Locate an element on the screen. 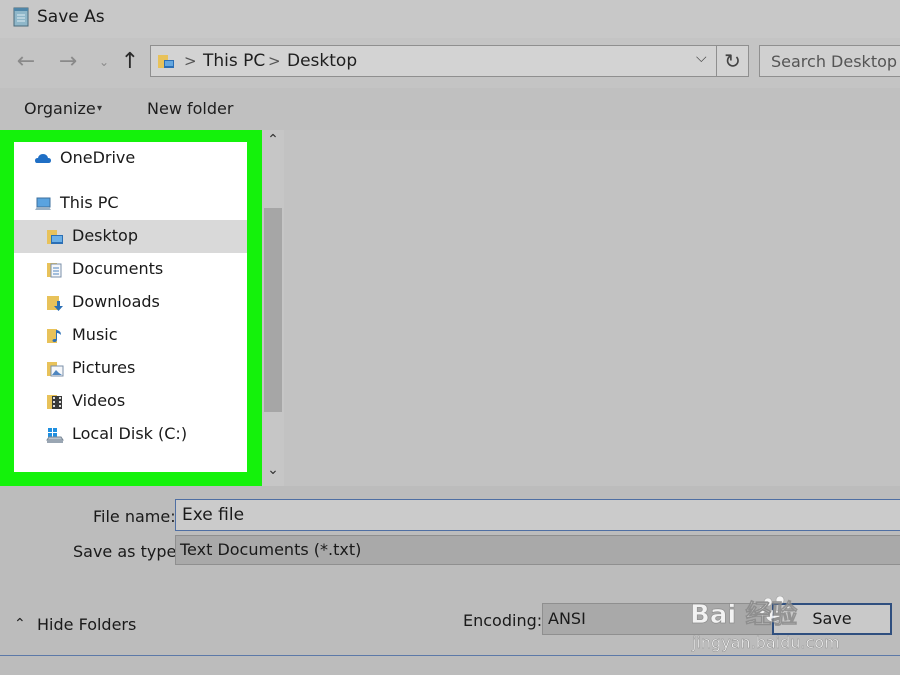 The height and width of the screenshot is (675, 900). file-name-input: Exe file is located at coordinates (537, 515).